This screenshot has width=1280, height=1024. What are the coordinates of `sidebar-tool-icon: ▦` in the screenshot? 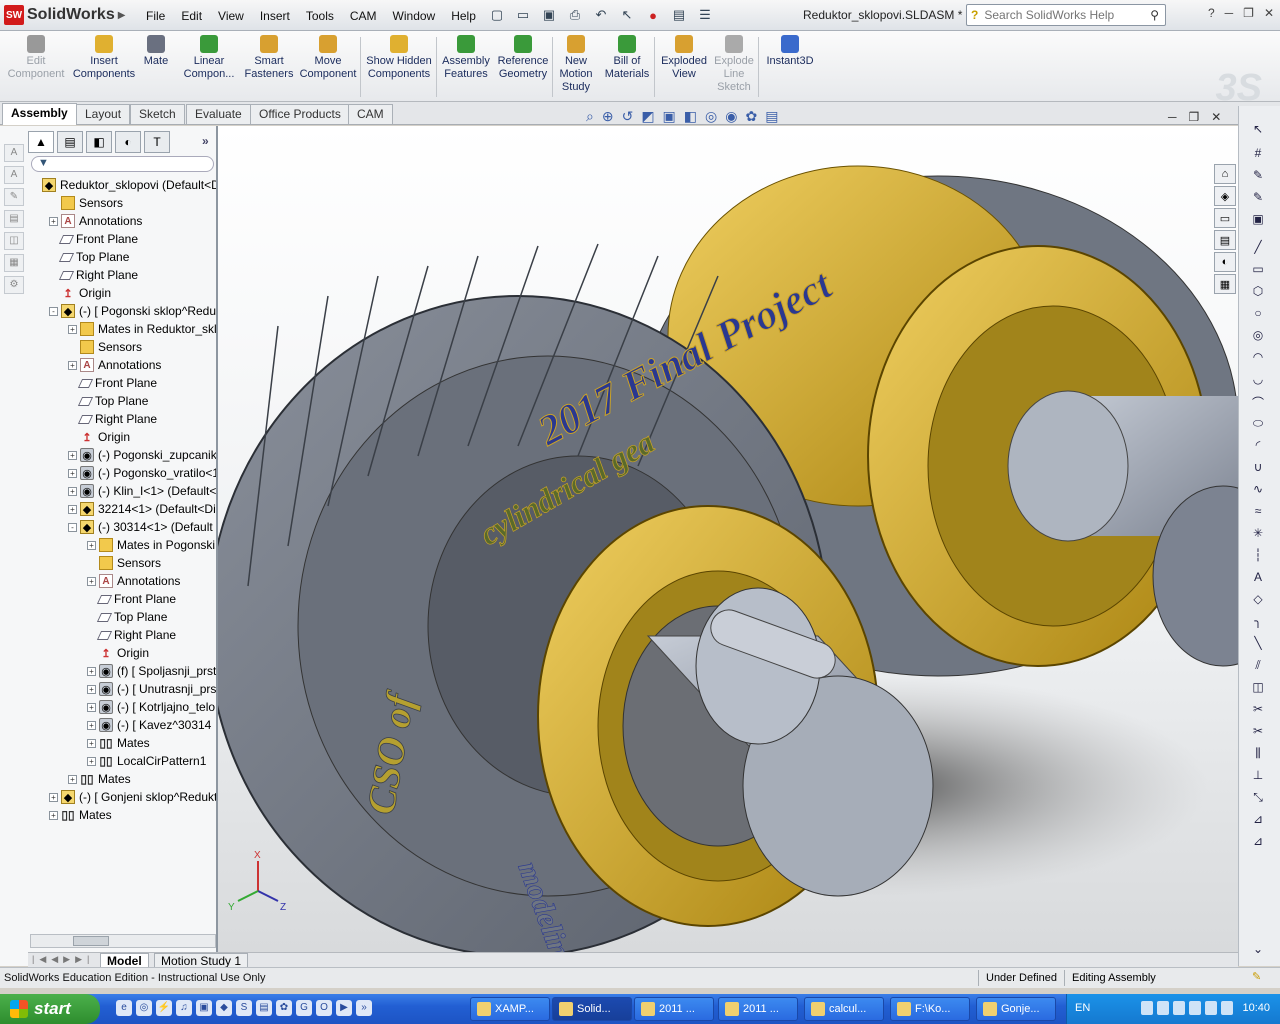 It's located at (14, 263).